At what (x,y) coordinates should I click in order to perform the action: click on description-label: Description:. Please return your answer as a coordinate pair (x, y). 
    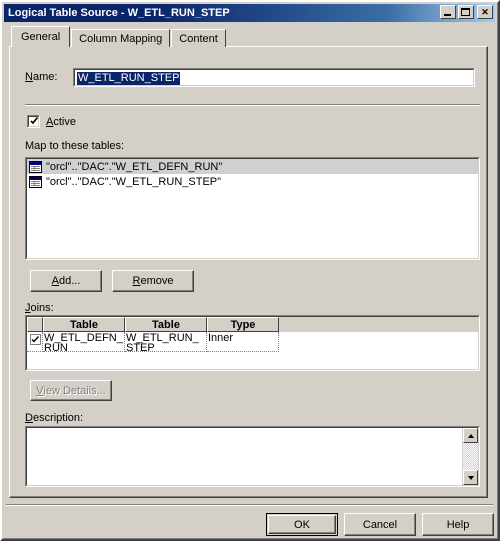
    Looking at the image, I should click on (54, 418).